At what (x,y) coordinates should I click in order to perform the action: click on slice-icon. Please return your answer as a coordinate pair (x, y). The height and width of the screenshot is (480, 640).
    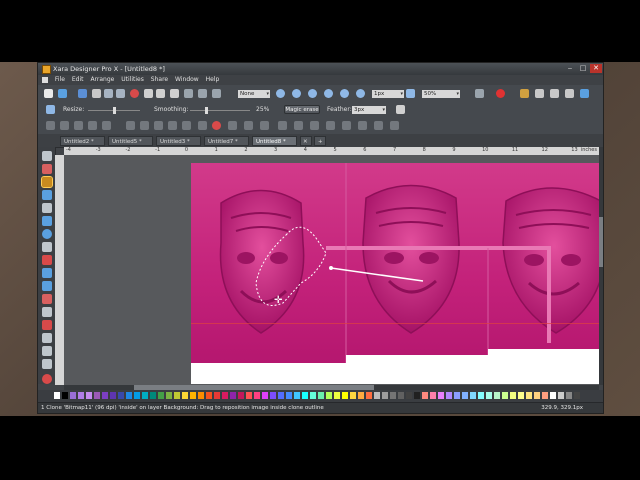
    Looking at the image, I should click on (172, 125).